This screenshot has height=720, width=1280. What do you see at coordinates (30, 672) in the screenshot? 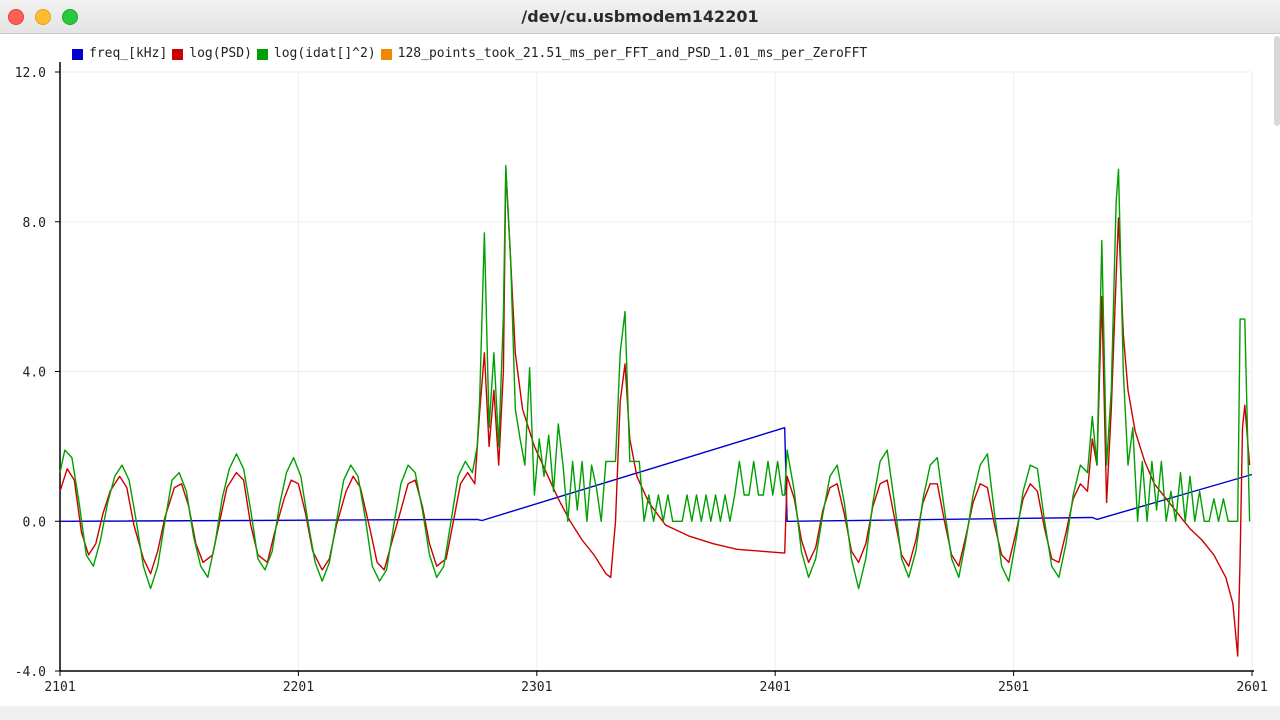
I see `y-tick-label: -4.0` at bounding box center [30, 672].